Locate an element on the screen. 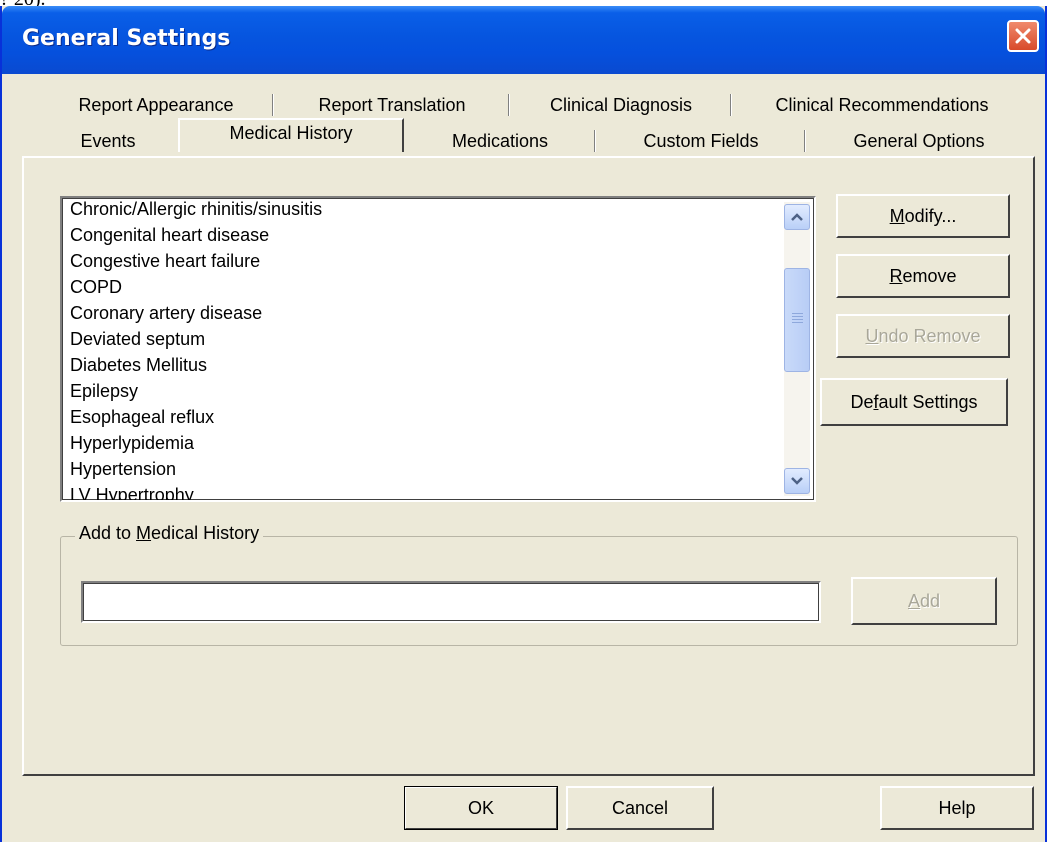 The width and height of the screenshot is (1047, 842). tab-events: Events is located at coordinates (108, 141).